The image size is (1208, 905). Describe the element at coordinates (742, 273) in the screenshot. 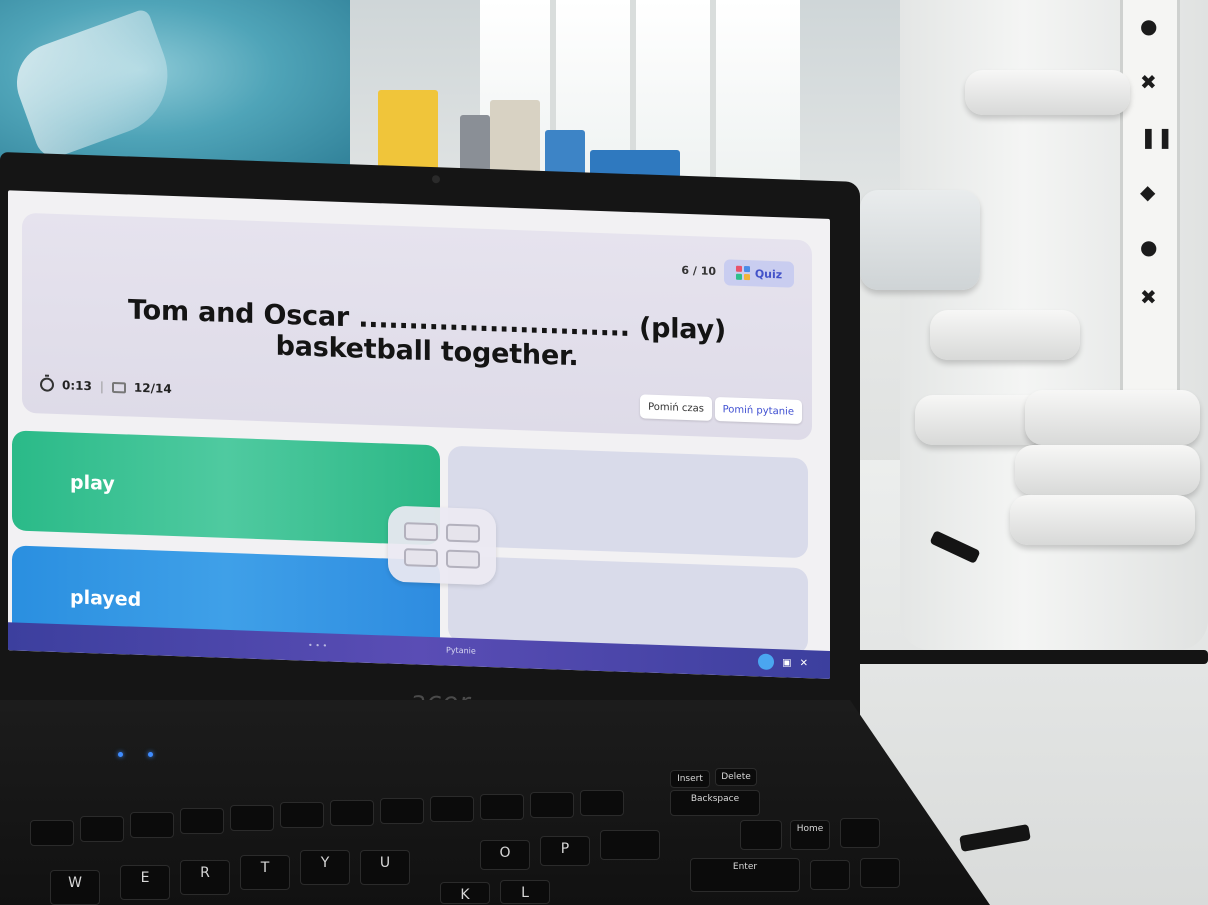

I see `grid-icon` at that location.